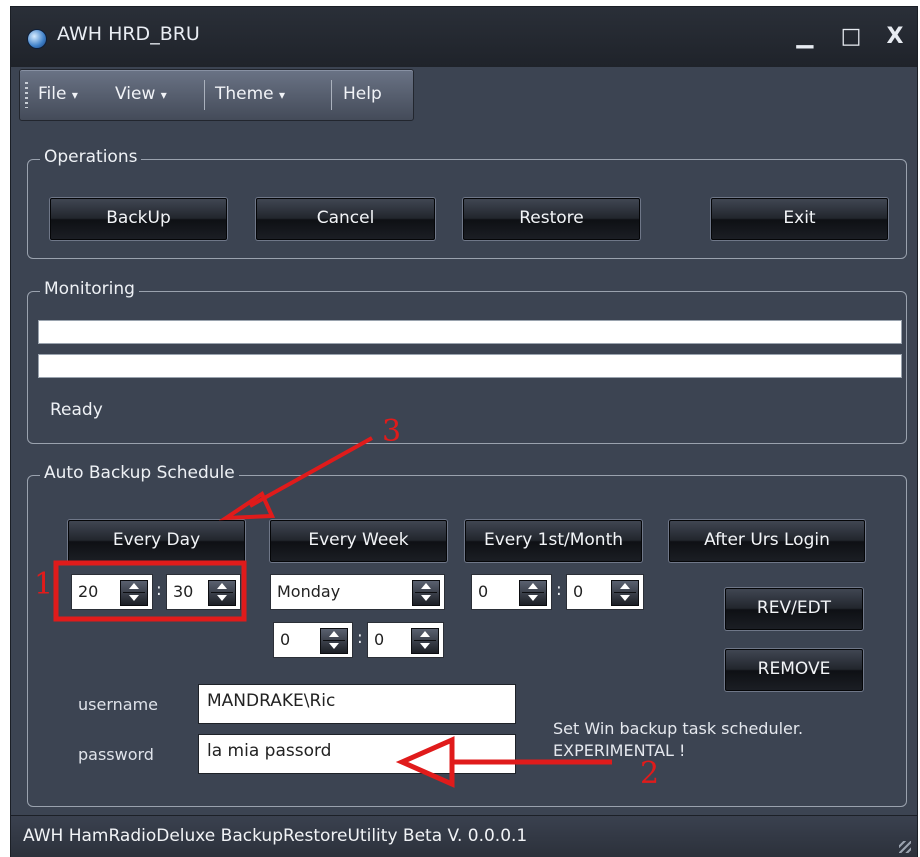 The height and width of the screenshot is (857, 920). I want to click on every-month-button: Every 1st/Month, so click(553, 541).